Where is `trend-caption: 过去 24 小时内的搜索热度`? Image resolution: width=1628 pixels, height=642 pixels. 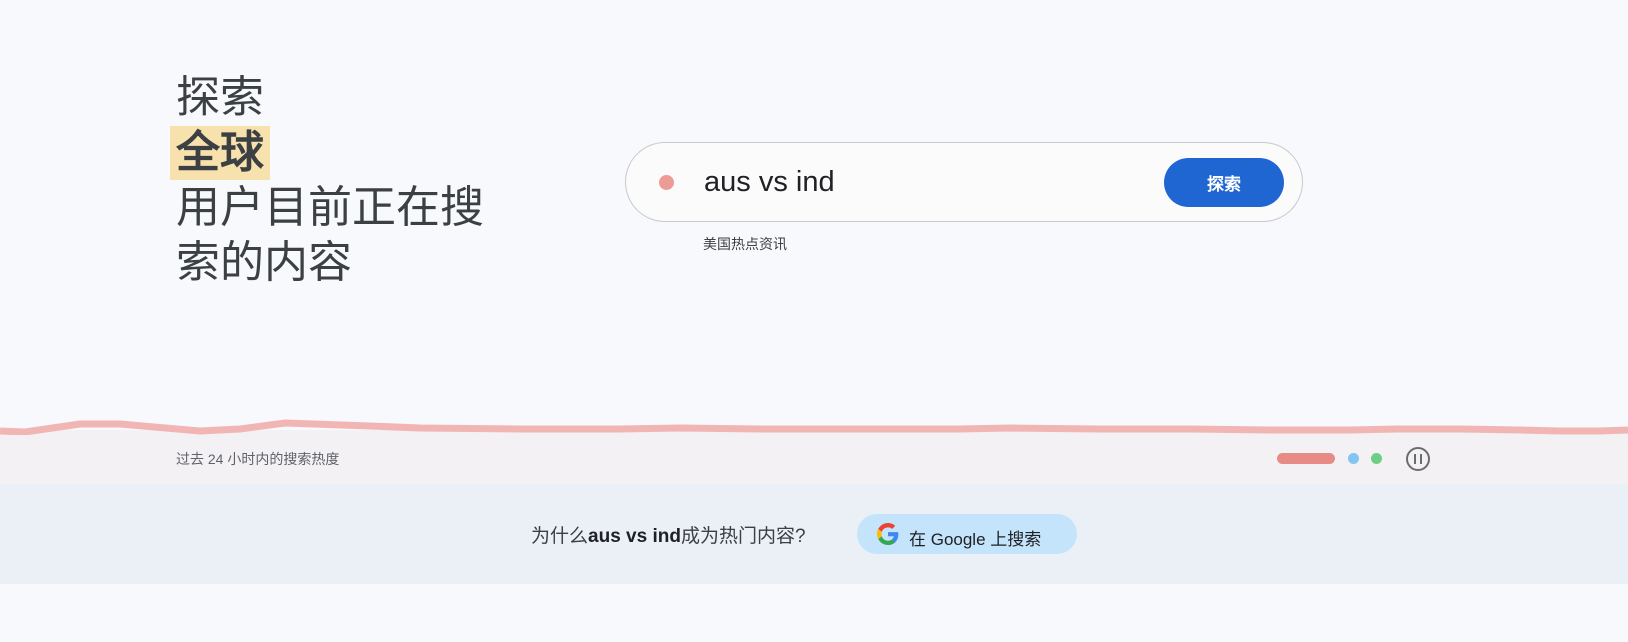 trend-caption: 过去 24 小时内的搜索热度 is located at coordinates (258, 459).